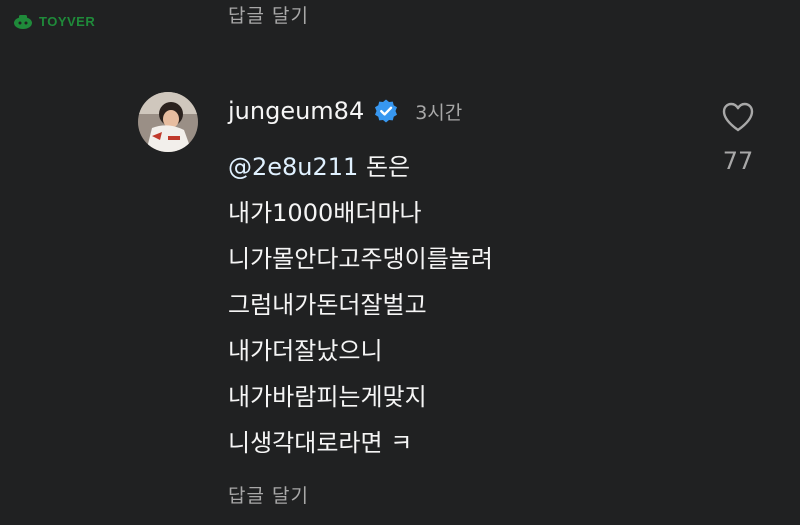 The image size is (800, 525). I want to click on like-count: 77, so click(738, 161).